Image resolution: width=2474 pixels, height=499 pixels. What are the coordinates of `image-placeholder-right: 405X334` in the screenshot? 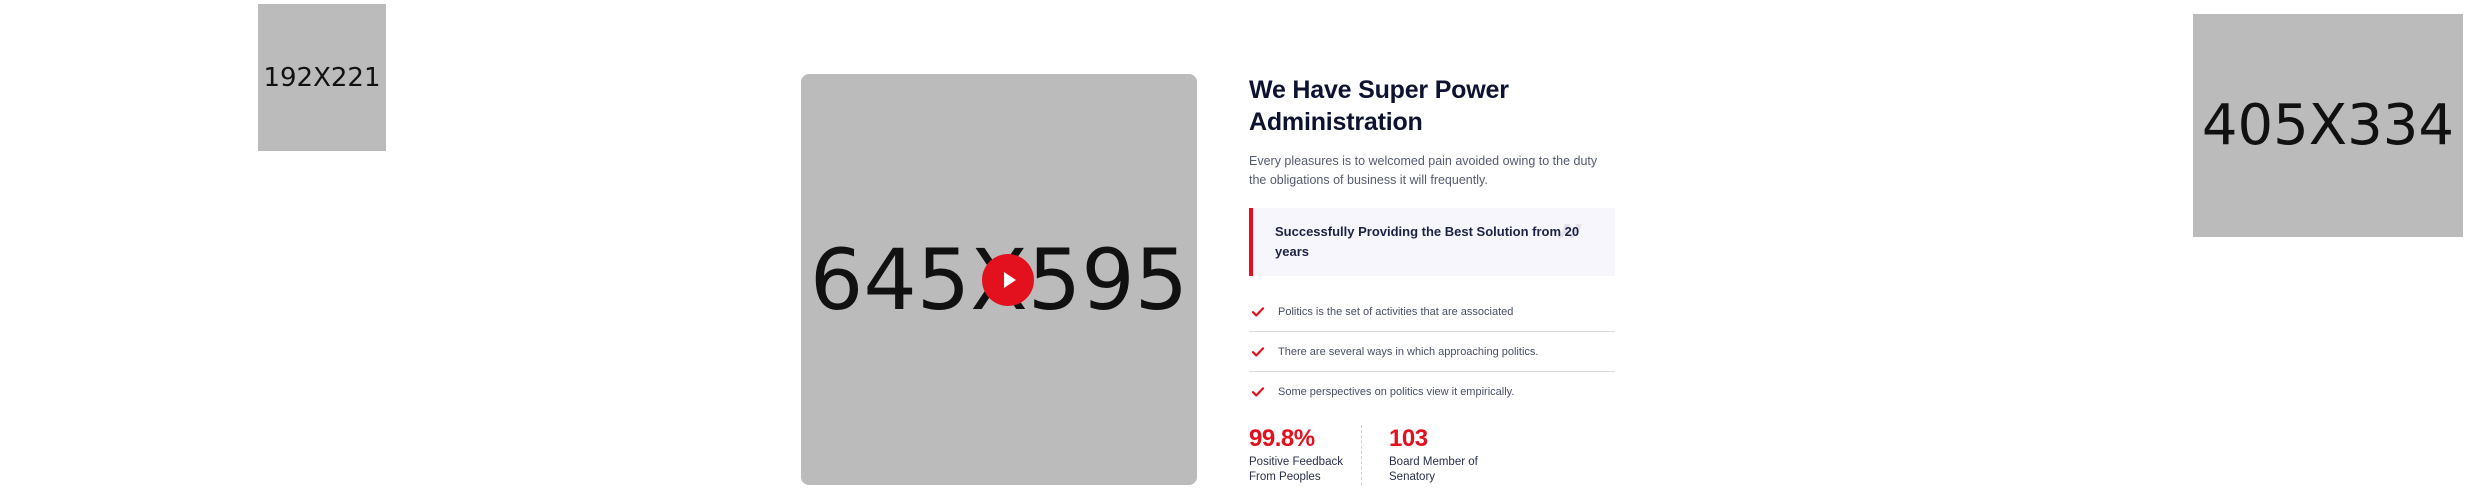 It's located at (2328, 125).